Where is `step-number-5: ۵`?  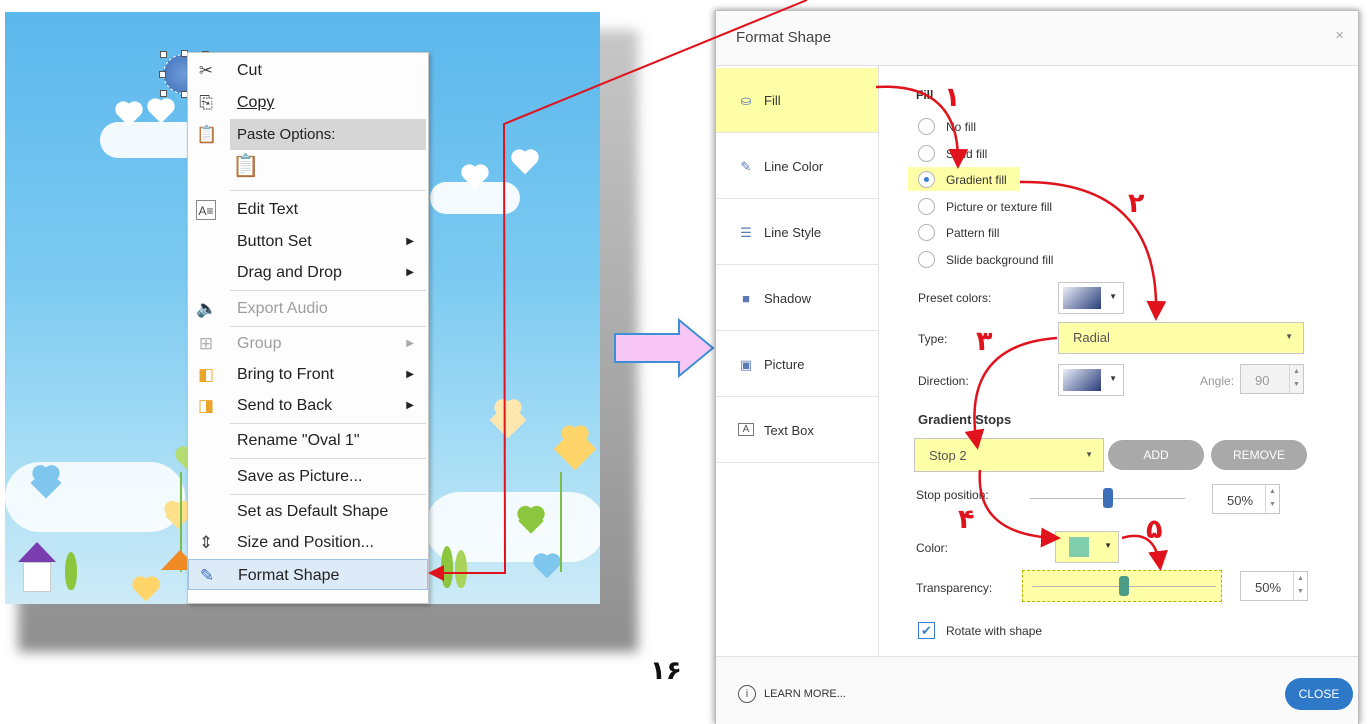
step-number-5: ۵ is located at coordinates (1154, 529).